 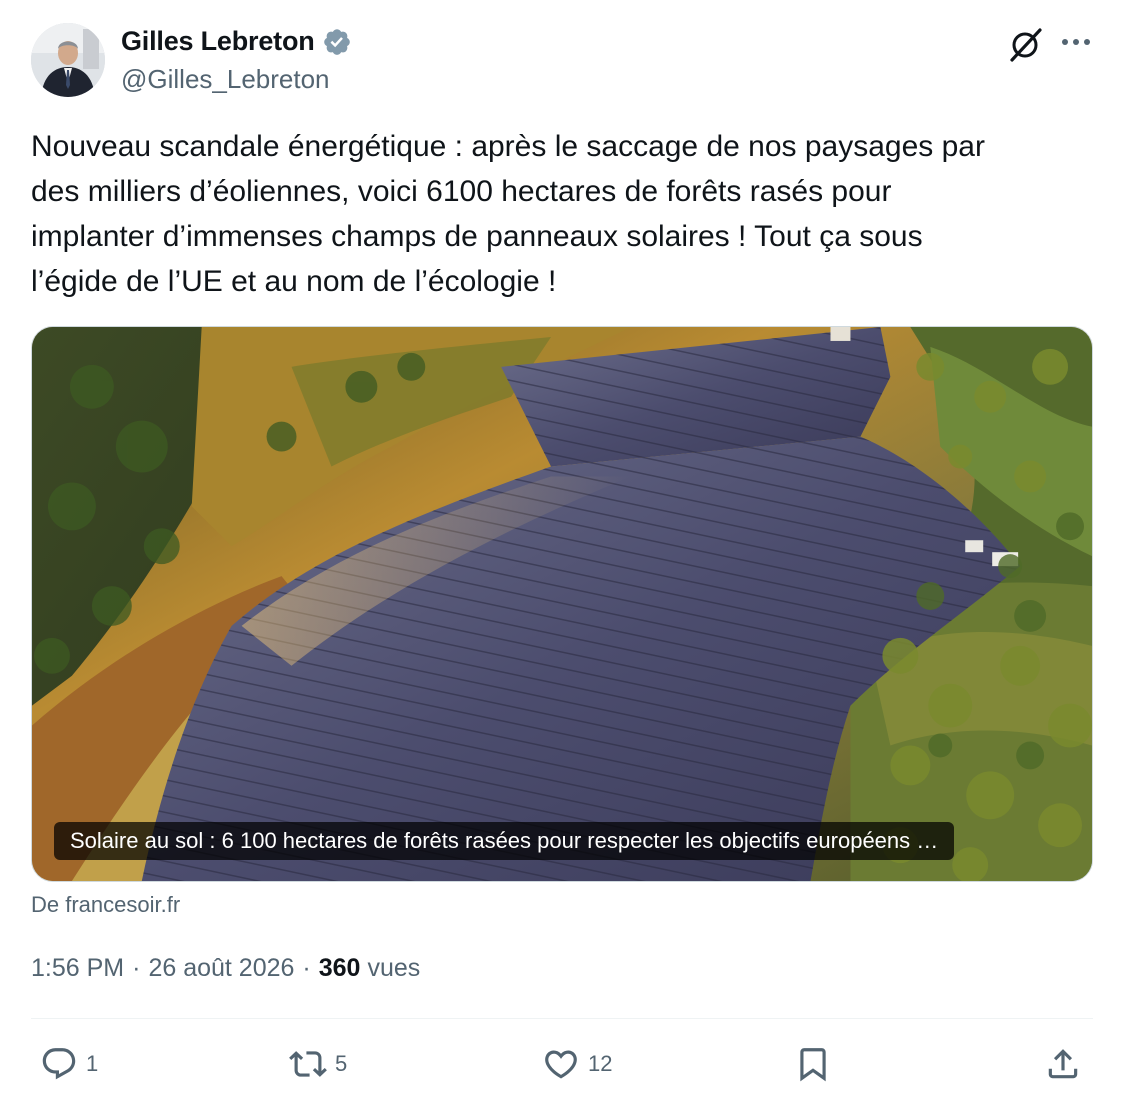 What do you see at coordinates (59, 1064) in the screenshot?
I see `reply-icon` at bounding box center [59, 1064].